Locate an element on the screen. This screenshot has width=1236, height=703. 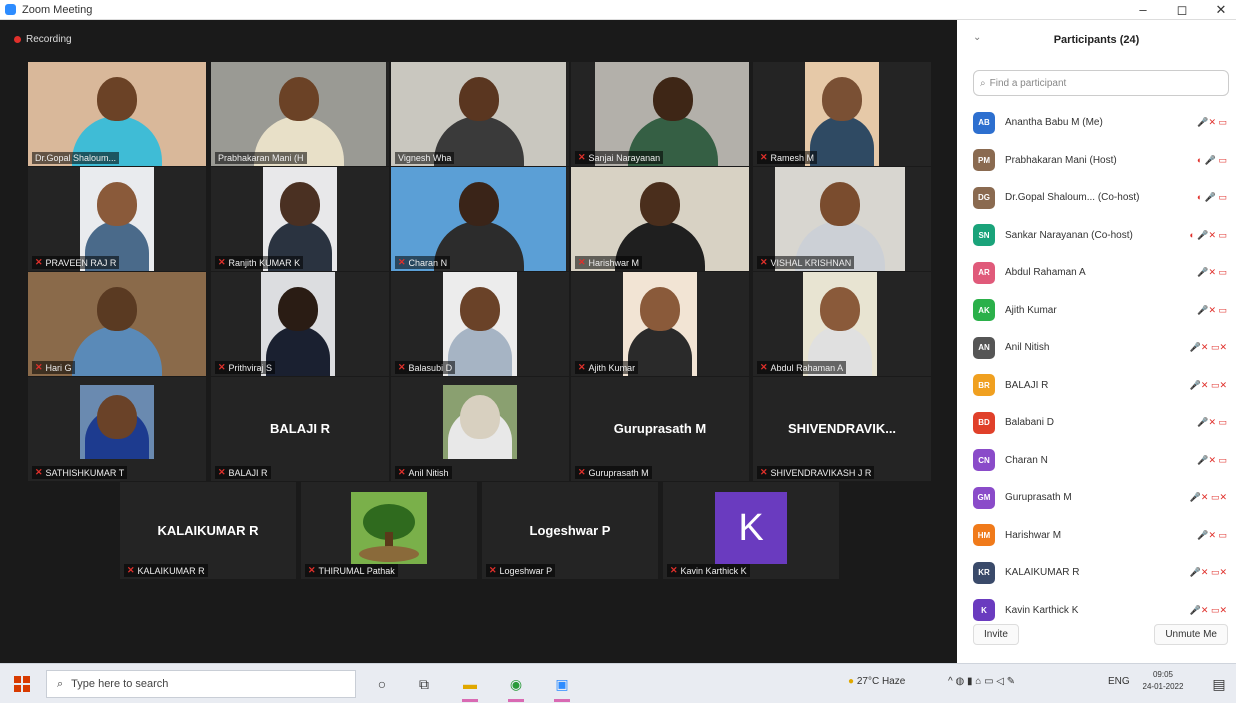
participant-name-text: SATHISHKUMAR T is located at coordinates (85, 472).